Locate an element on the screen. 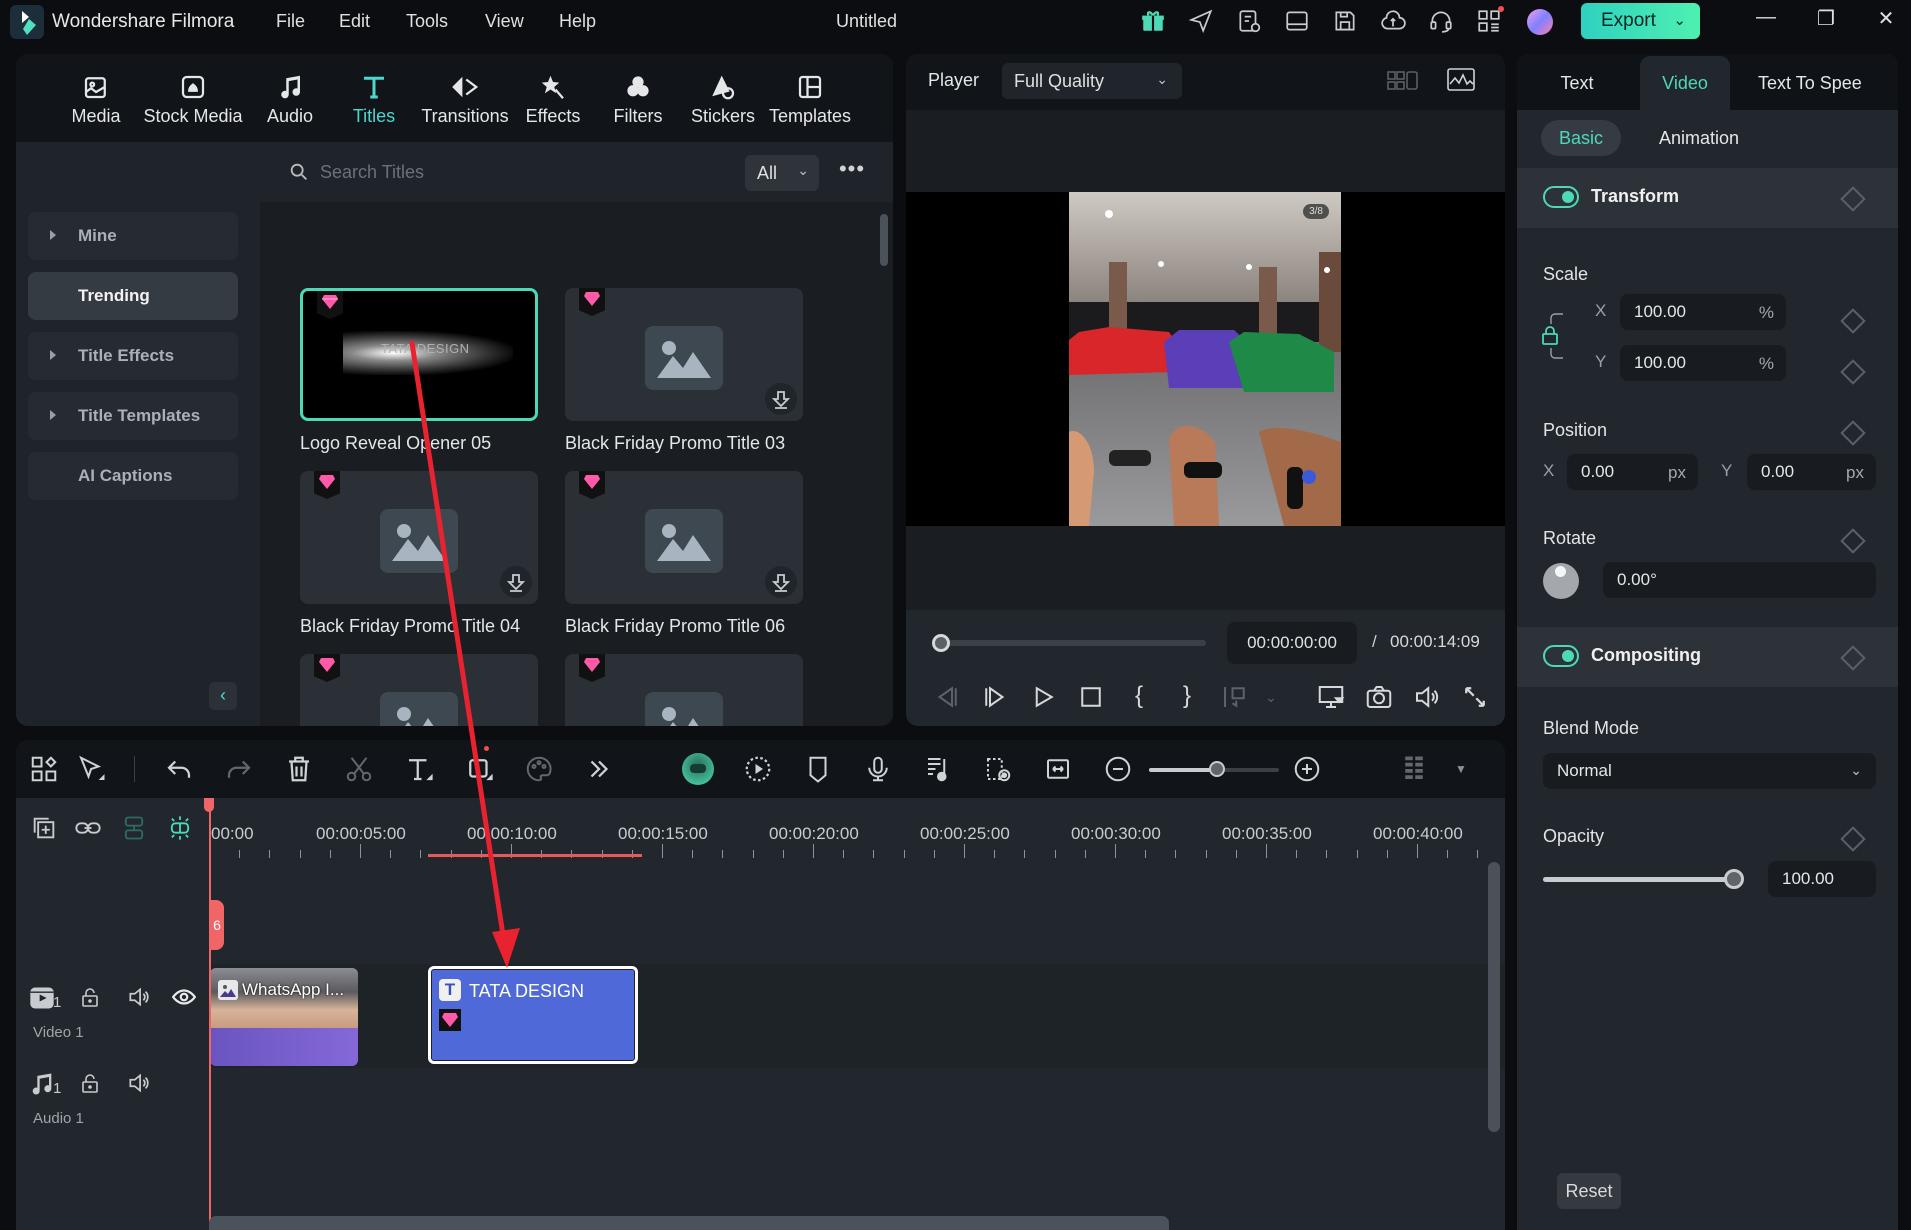  sidebar-item-mine: Mine is located at coordinates (133, 236).